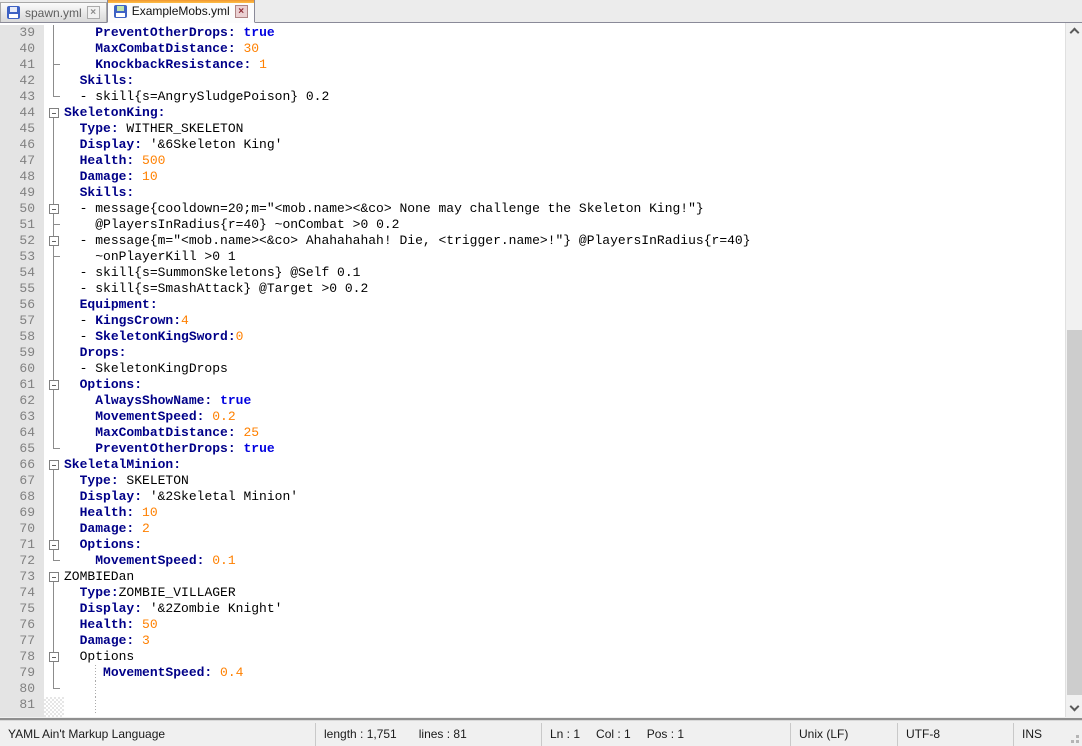 This screenshot has width=1082, height=746. What do you see at coordinates (541, 289) in the screenshot?
I see `code-line: 55 - skill{s=SmashAttack} @Target >0 0.2` at bounding box center [541, 289].